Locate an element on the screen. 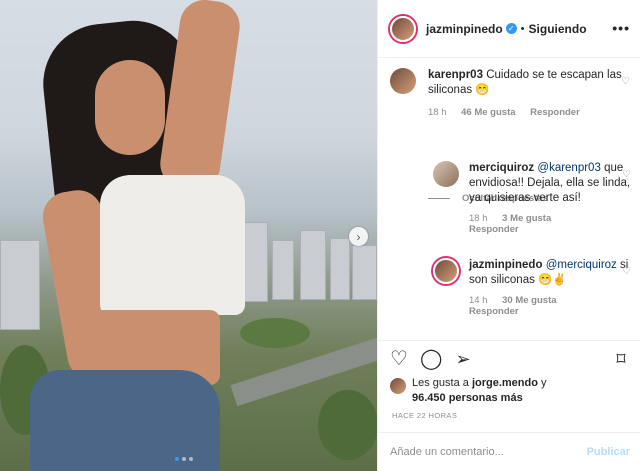 Image resolution: width=640 pixels, height=471 pixels. post-header: jazminpinedo ✓ • Siguiendo ••• is located at coordinates (509, 29).